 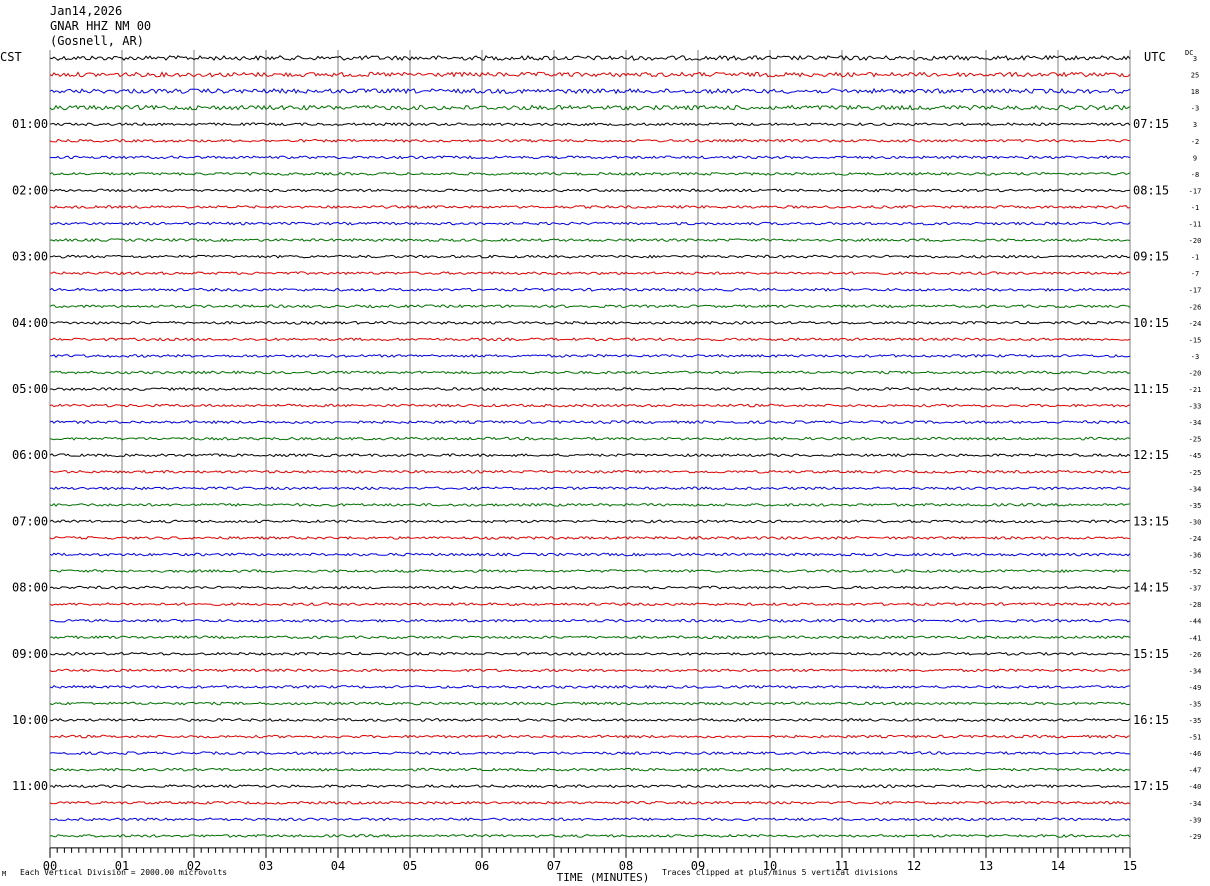 I want to click on left-hour-label: 10:00, so click(x=30, y=720).